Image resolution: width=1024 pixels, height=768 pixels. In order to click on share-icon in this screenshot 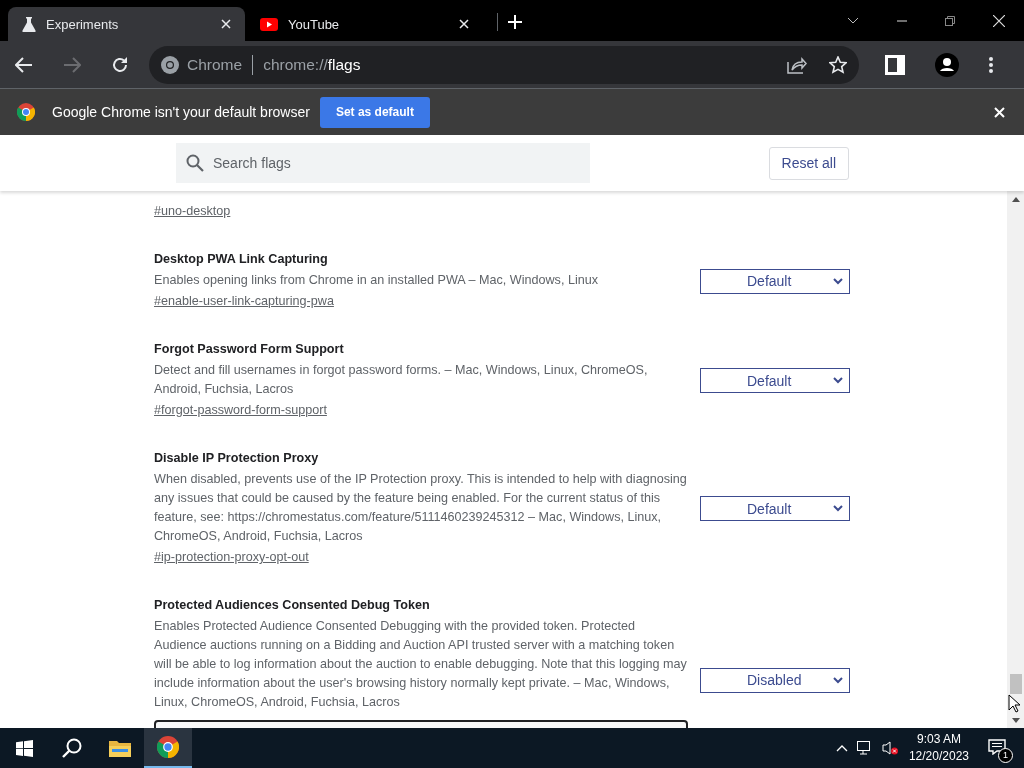, I will do `click(797, 64)`.